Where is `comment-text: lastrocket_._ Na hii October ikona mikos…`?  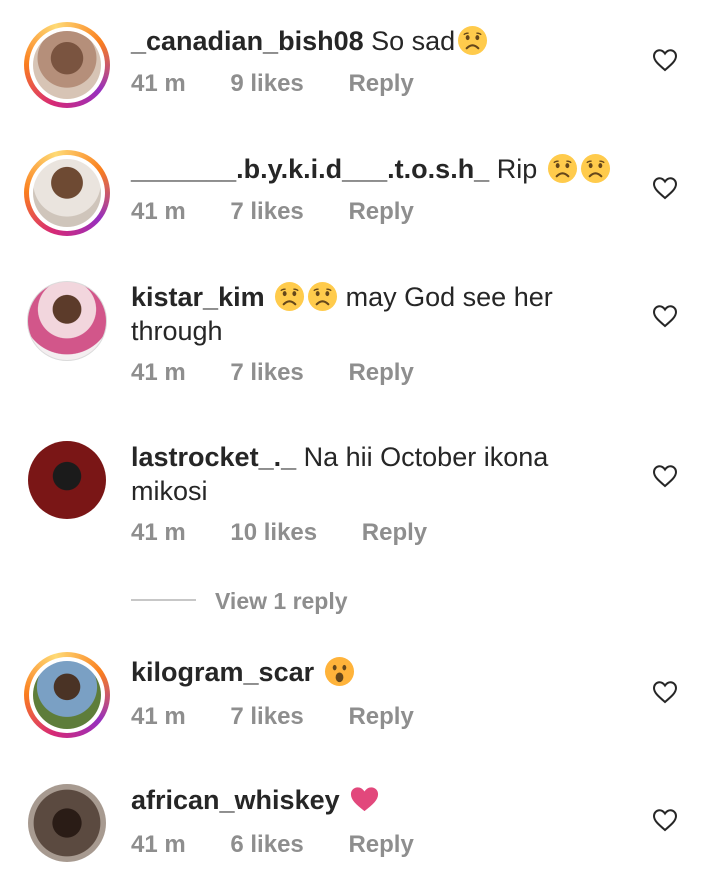 comment-text: lastrocket_._ Na hii October ikona mikos… is located at coordinates (366, 474).